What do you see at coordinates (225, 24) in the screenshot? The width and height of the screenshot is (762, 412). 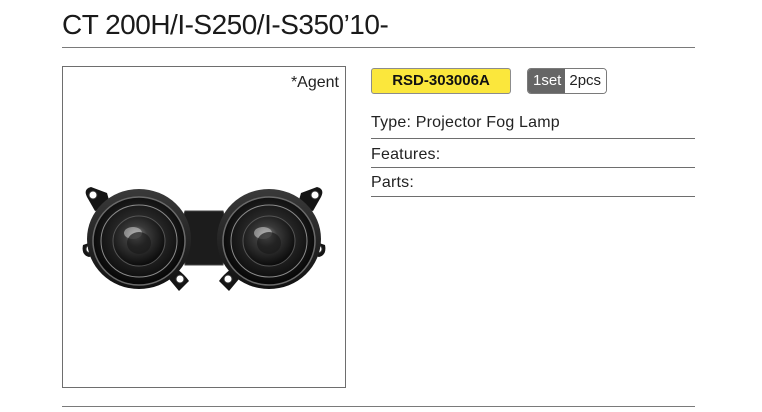 I see `page-title: CT 200H/I-S250/I-S350’10-` at bounding box center [225, 24].